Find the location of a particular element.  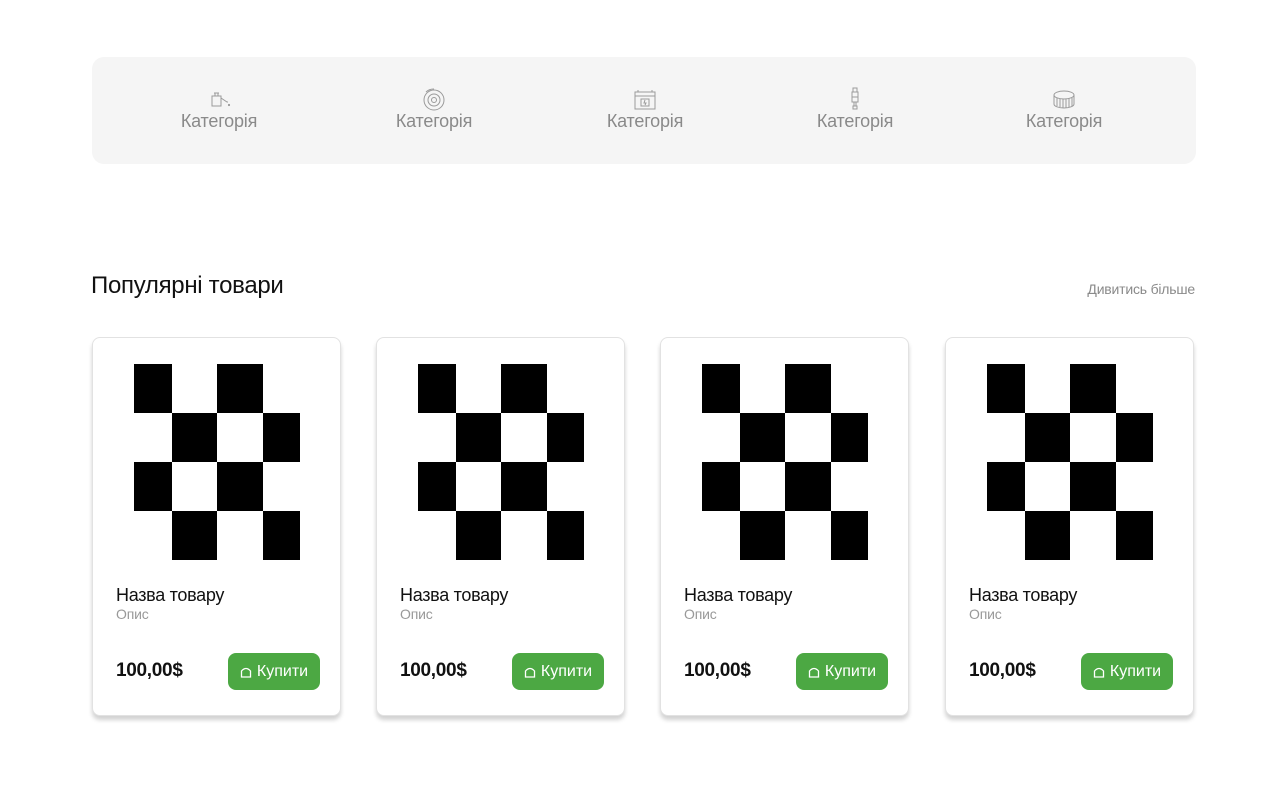

category-item-3: Категорія is located at coordinates (645, 112).